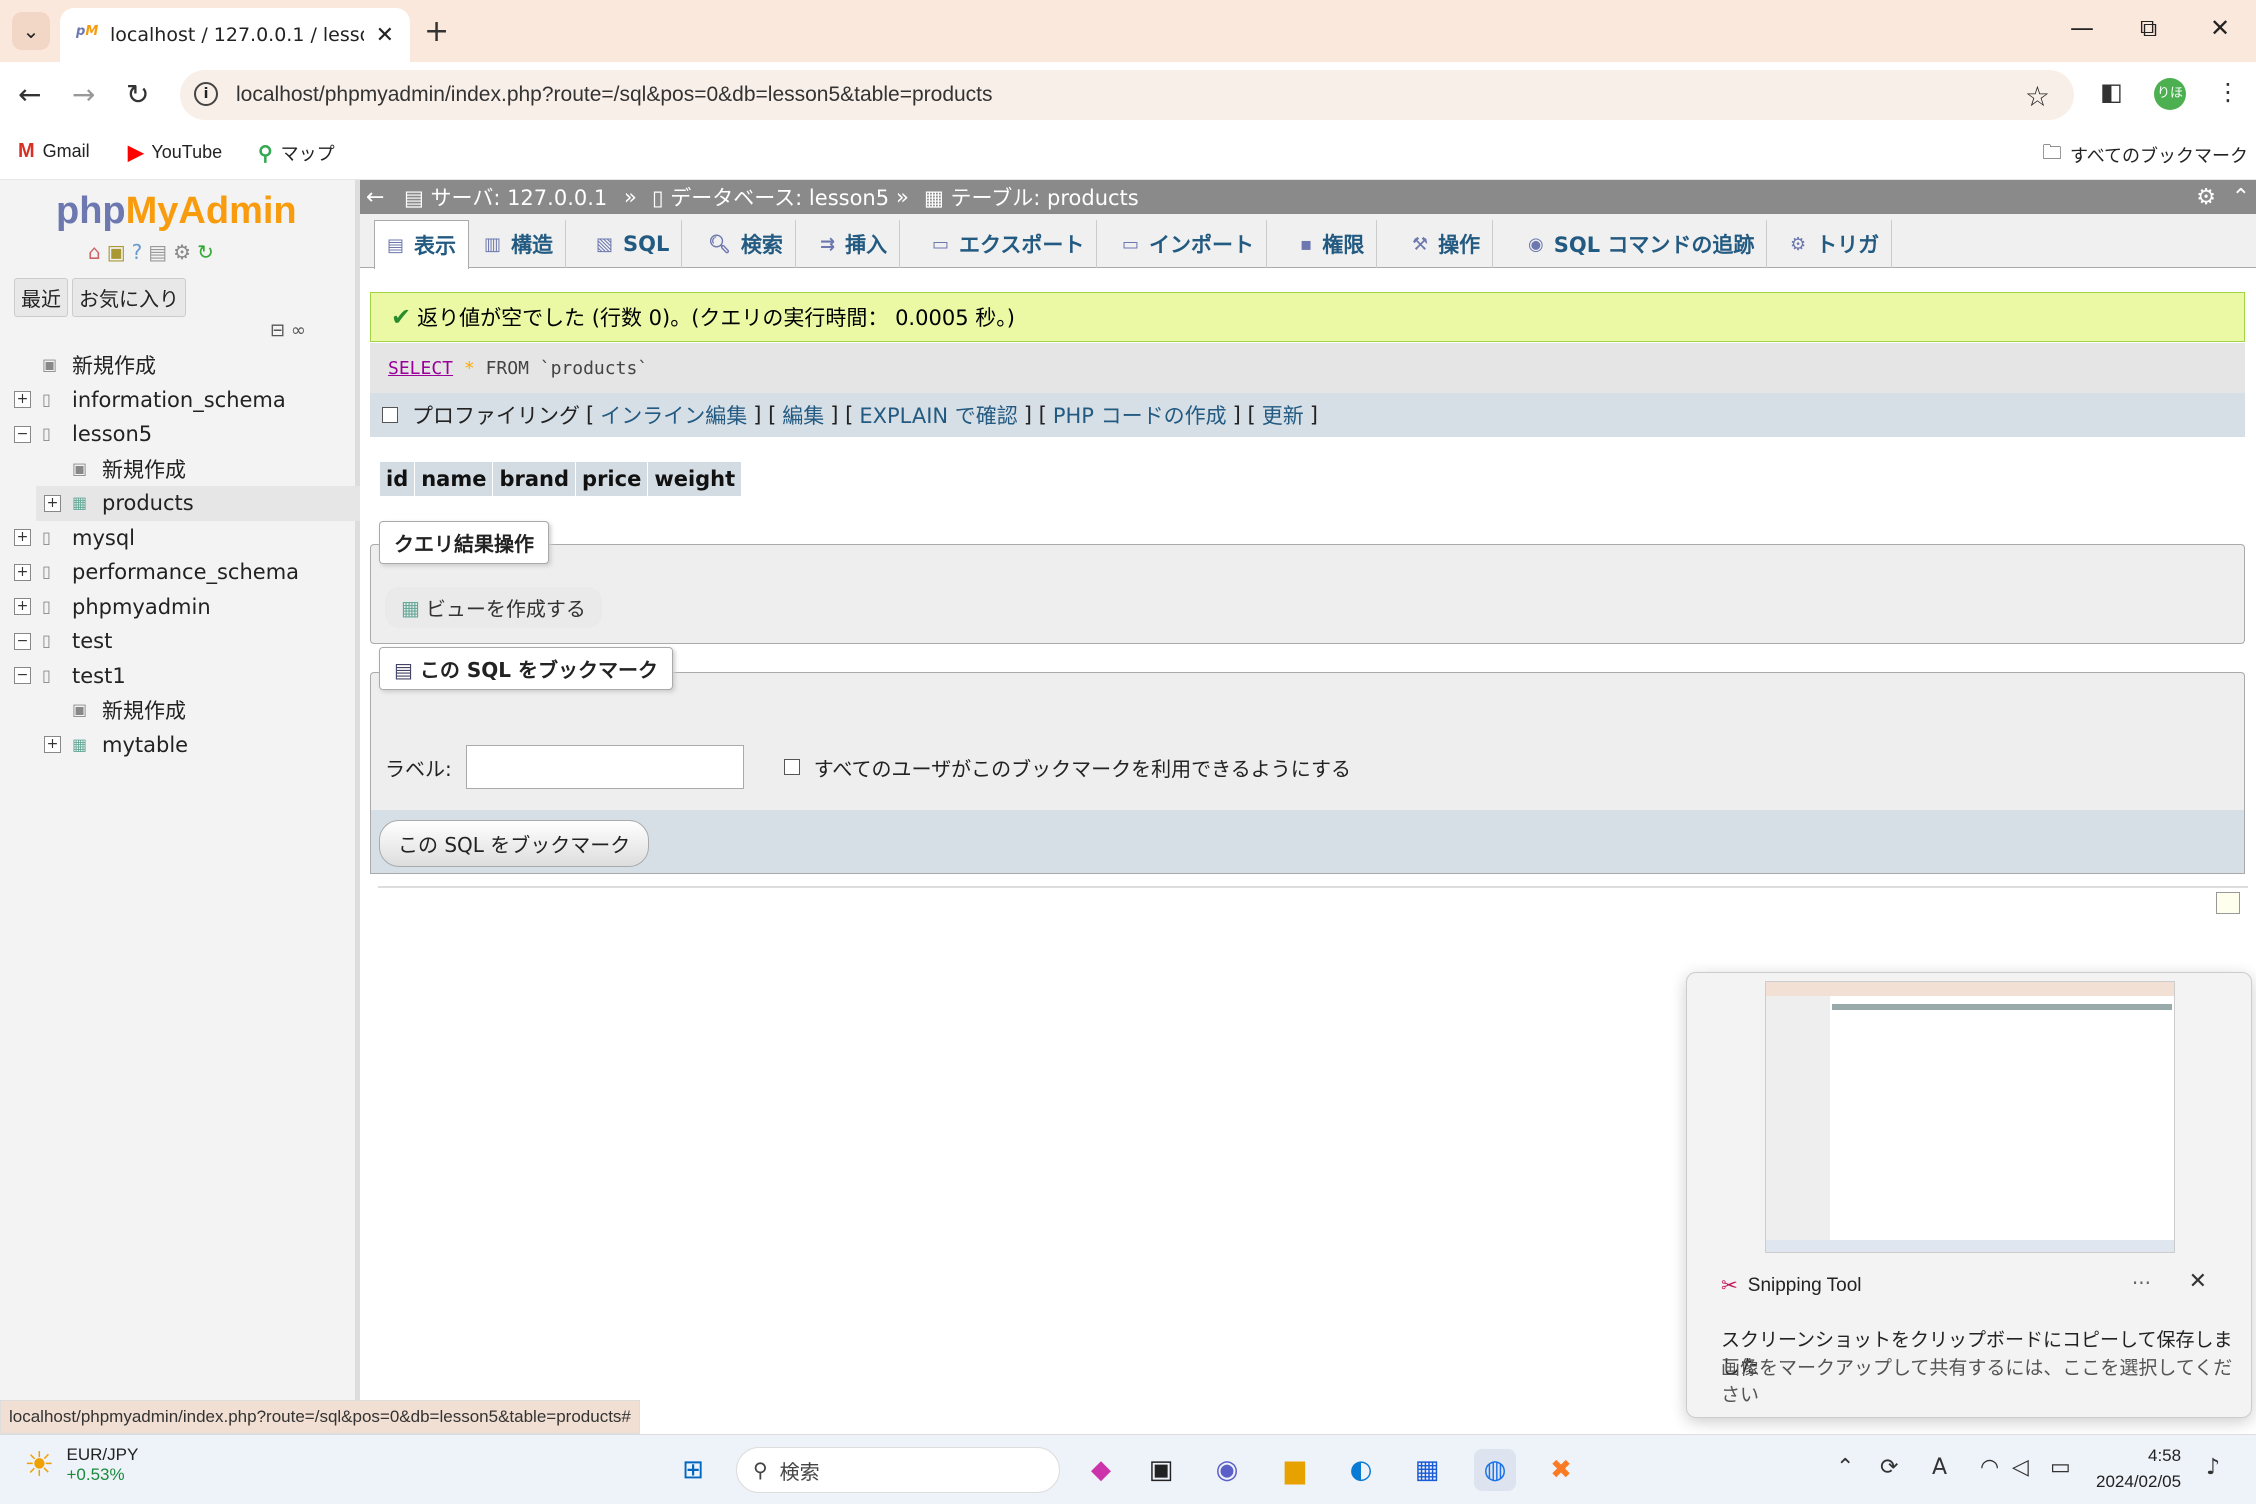  I want to click on tree-item-phpmyadmin: + ▯ phpmyadmin, so click(180, 607).